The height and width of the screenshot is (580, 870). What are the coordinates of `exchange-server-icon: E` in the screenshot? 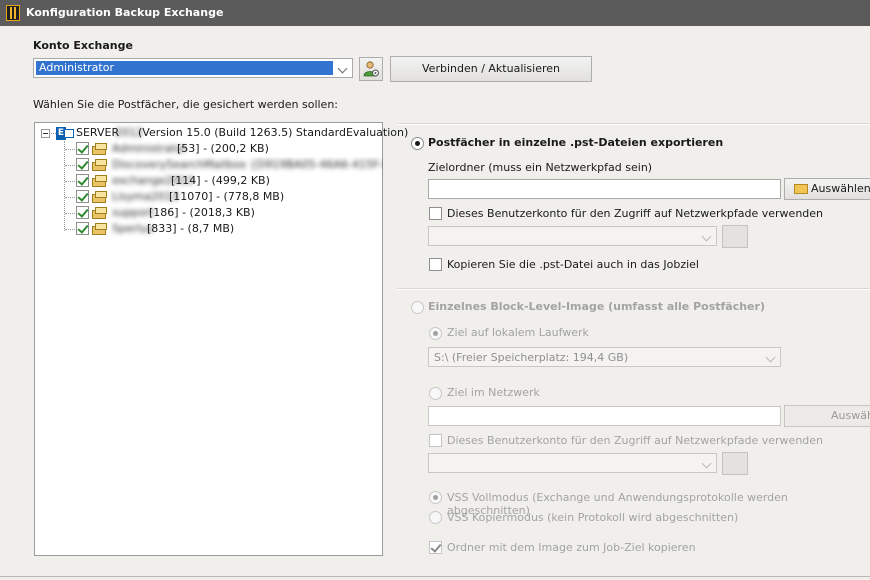 It's located at (66, 133).